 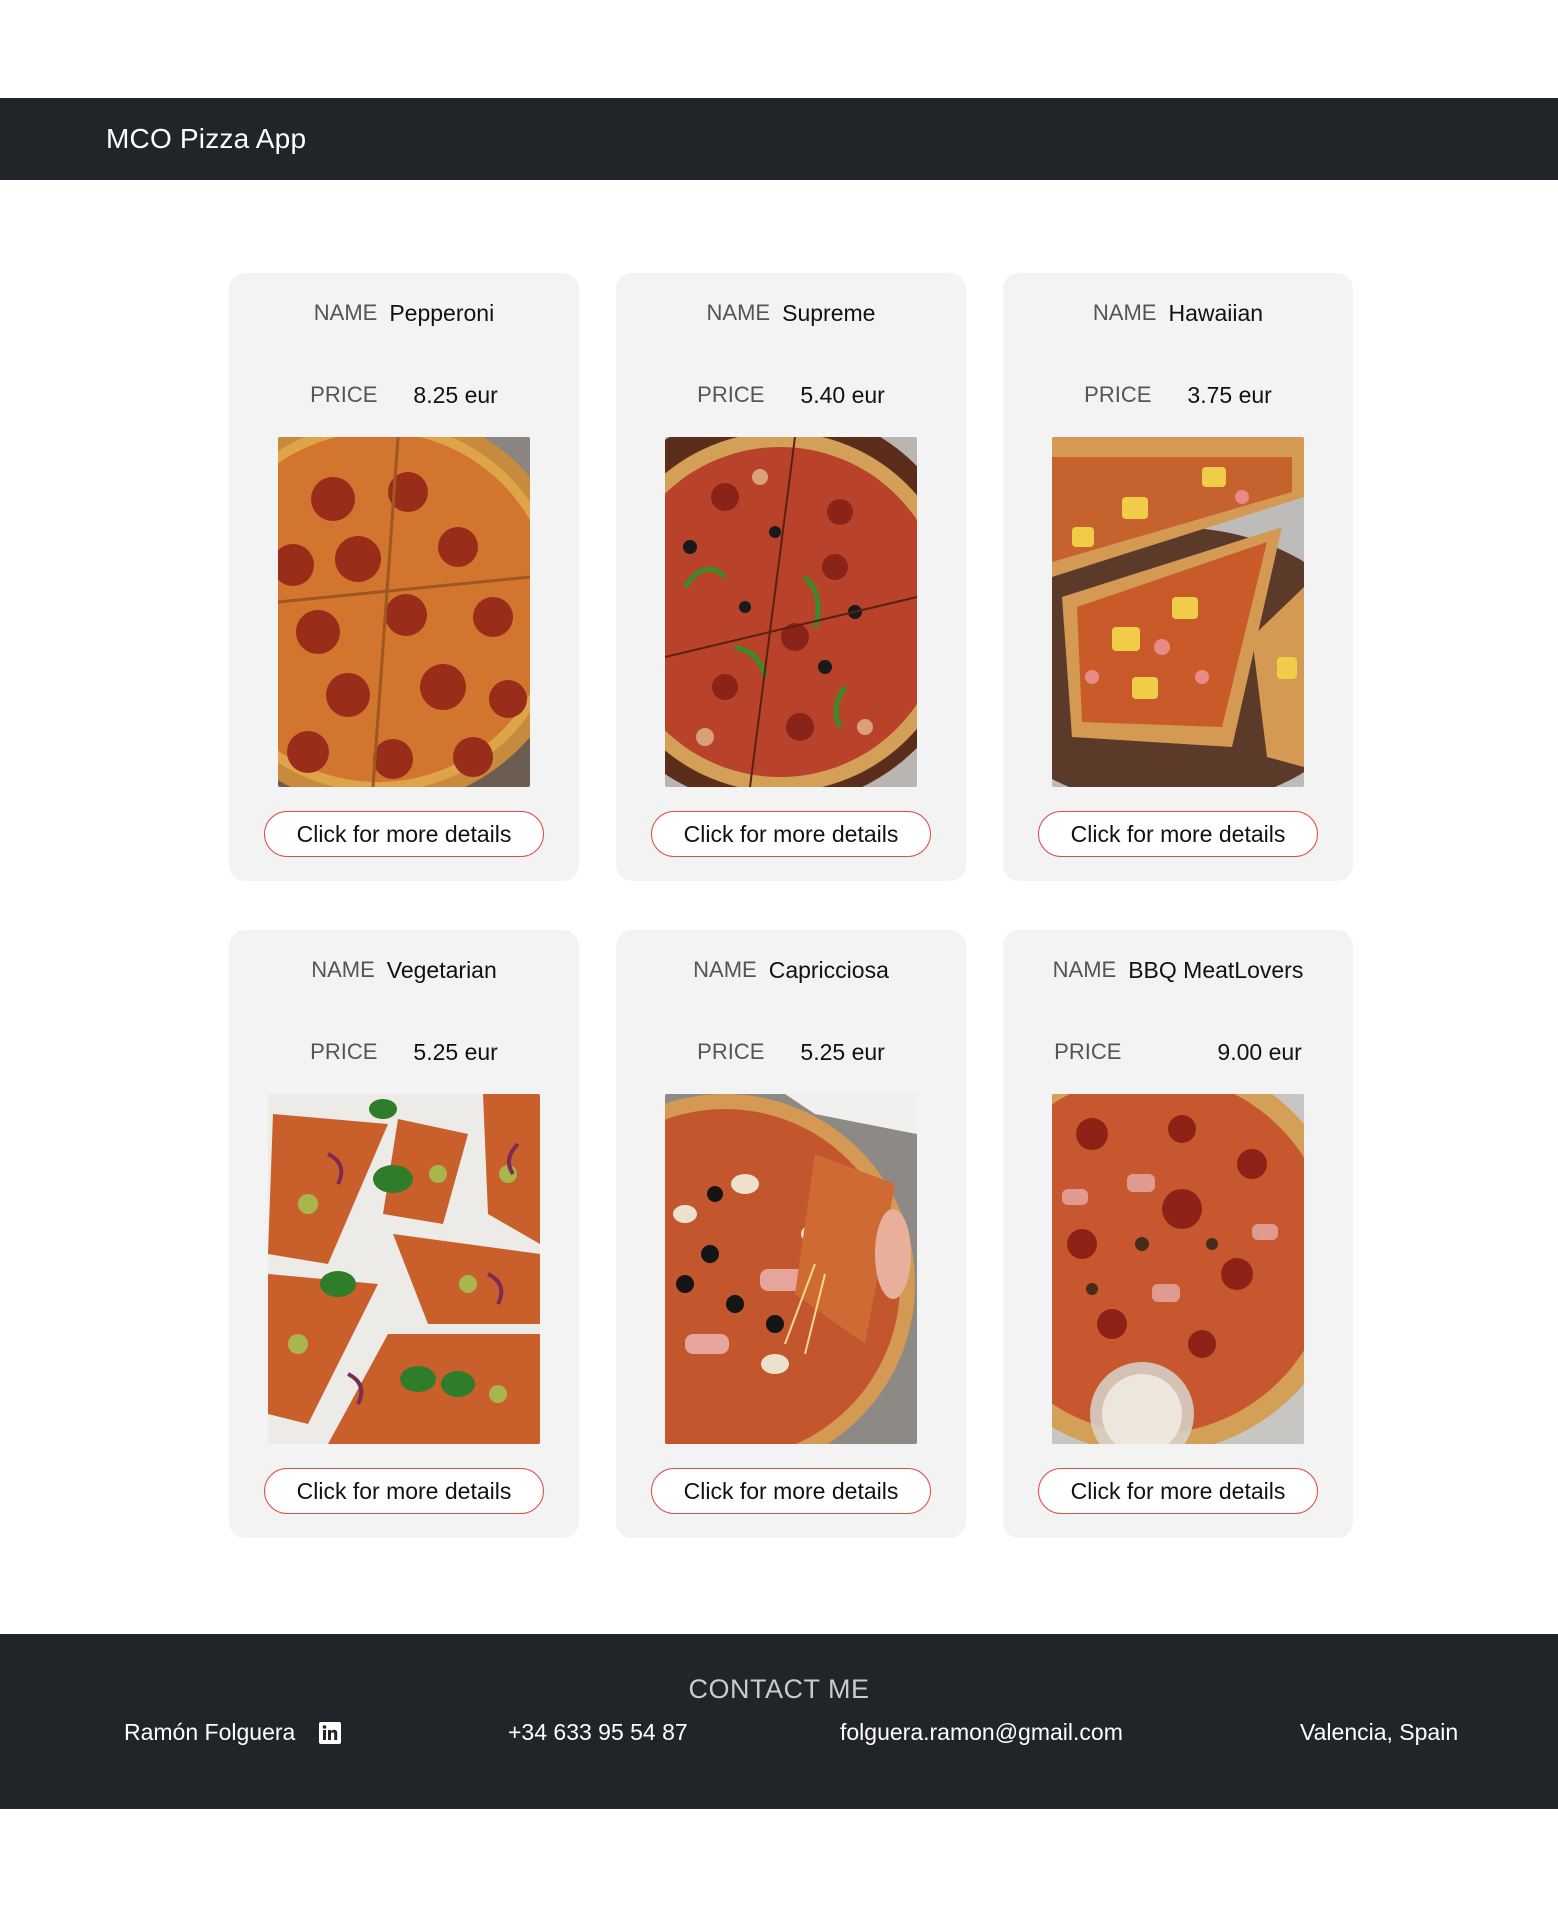 I want to click on supreme-pizza-photo, so click(x=791, y=612).